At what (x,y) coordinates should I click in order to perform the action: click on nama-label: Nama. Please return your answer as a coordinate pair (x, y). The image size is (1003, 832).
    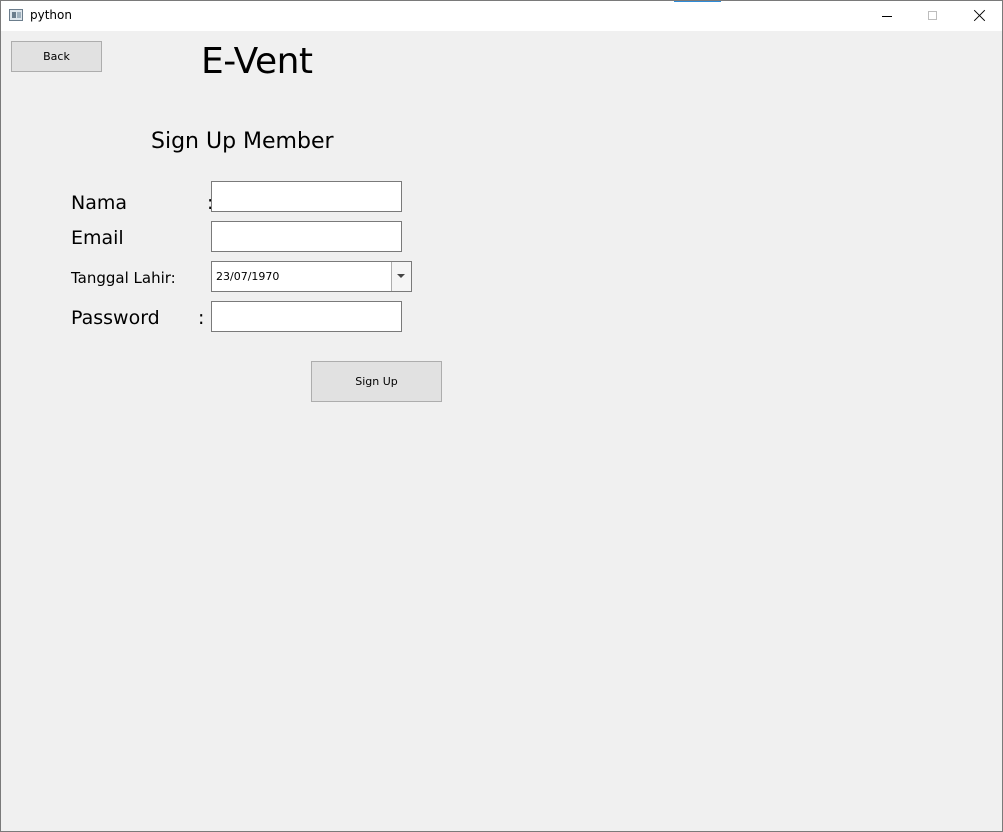
    Looking at the image, I should click on (99, 203).